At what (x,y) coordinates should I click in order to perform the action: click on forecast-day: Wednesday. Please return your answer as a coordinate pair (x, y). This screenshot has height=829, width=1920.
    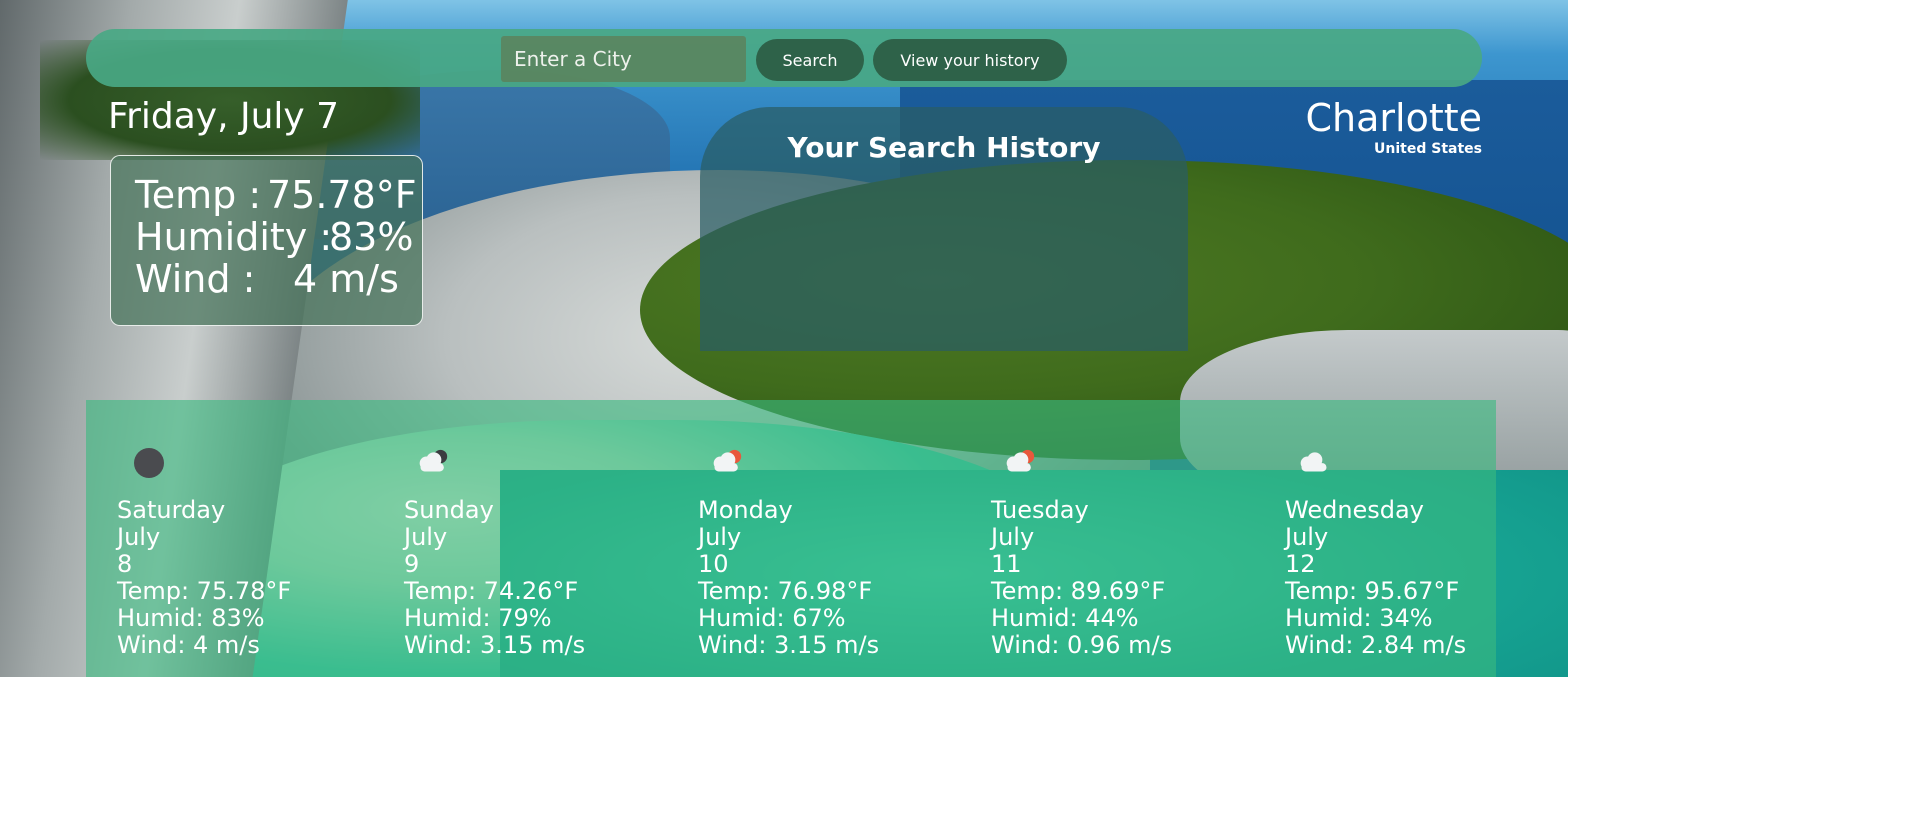
    Looking at the image, I should click on (1354, 510).